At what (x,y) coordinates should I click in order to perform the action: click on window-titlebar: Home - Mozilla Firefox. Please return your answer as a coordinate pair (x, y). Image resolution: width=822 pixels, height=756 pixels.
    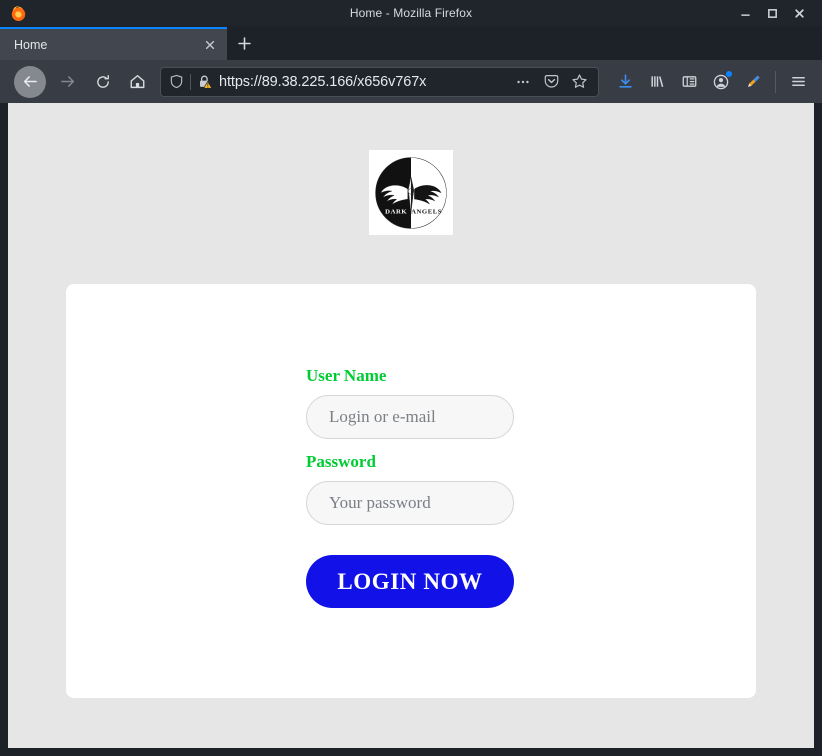
    Looking at the image, I should click on (411, 13).